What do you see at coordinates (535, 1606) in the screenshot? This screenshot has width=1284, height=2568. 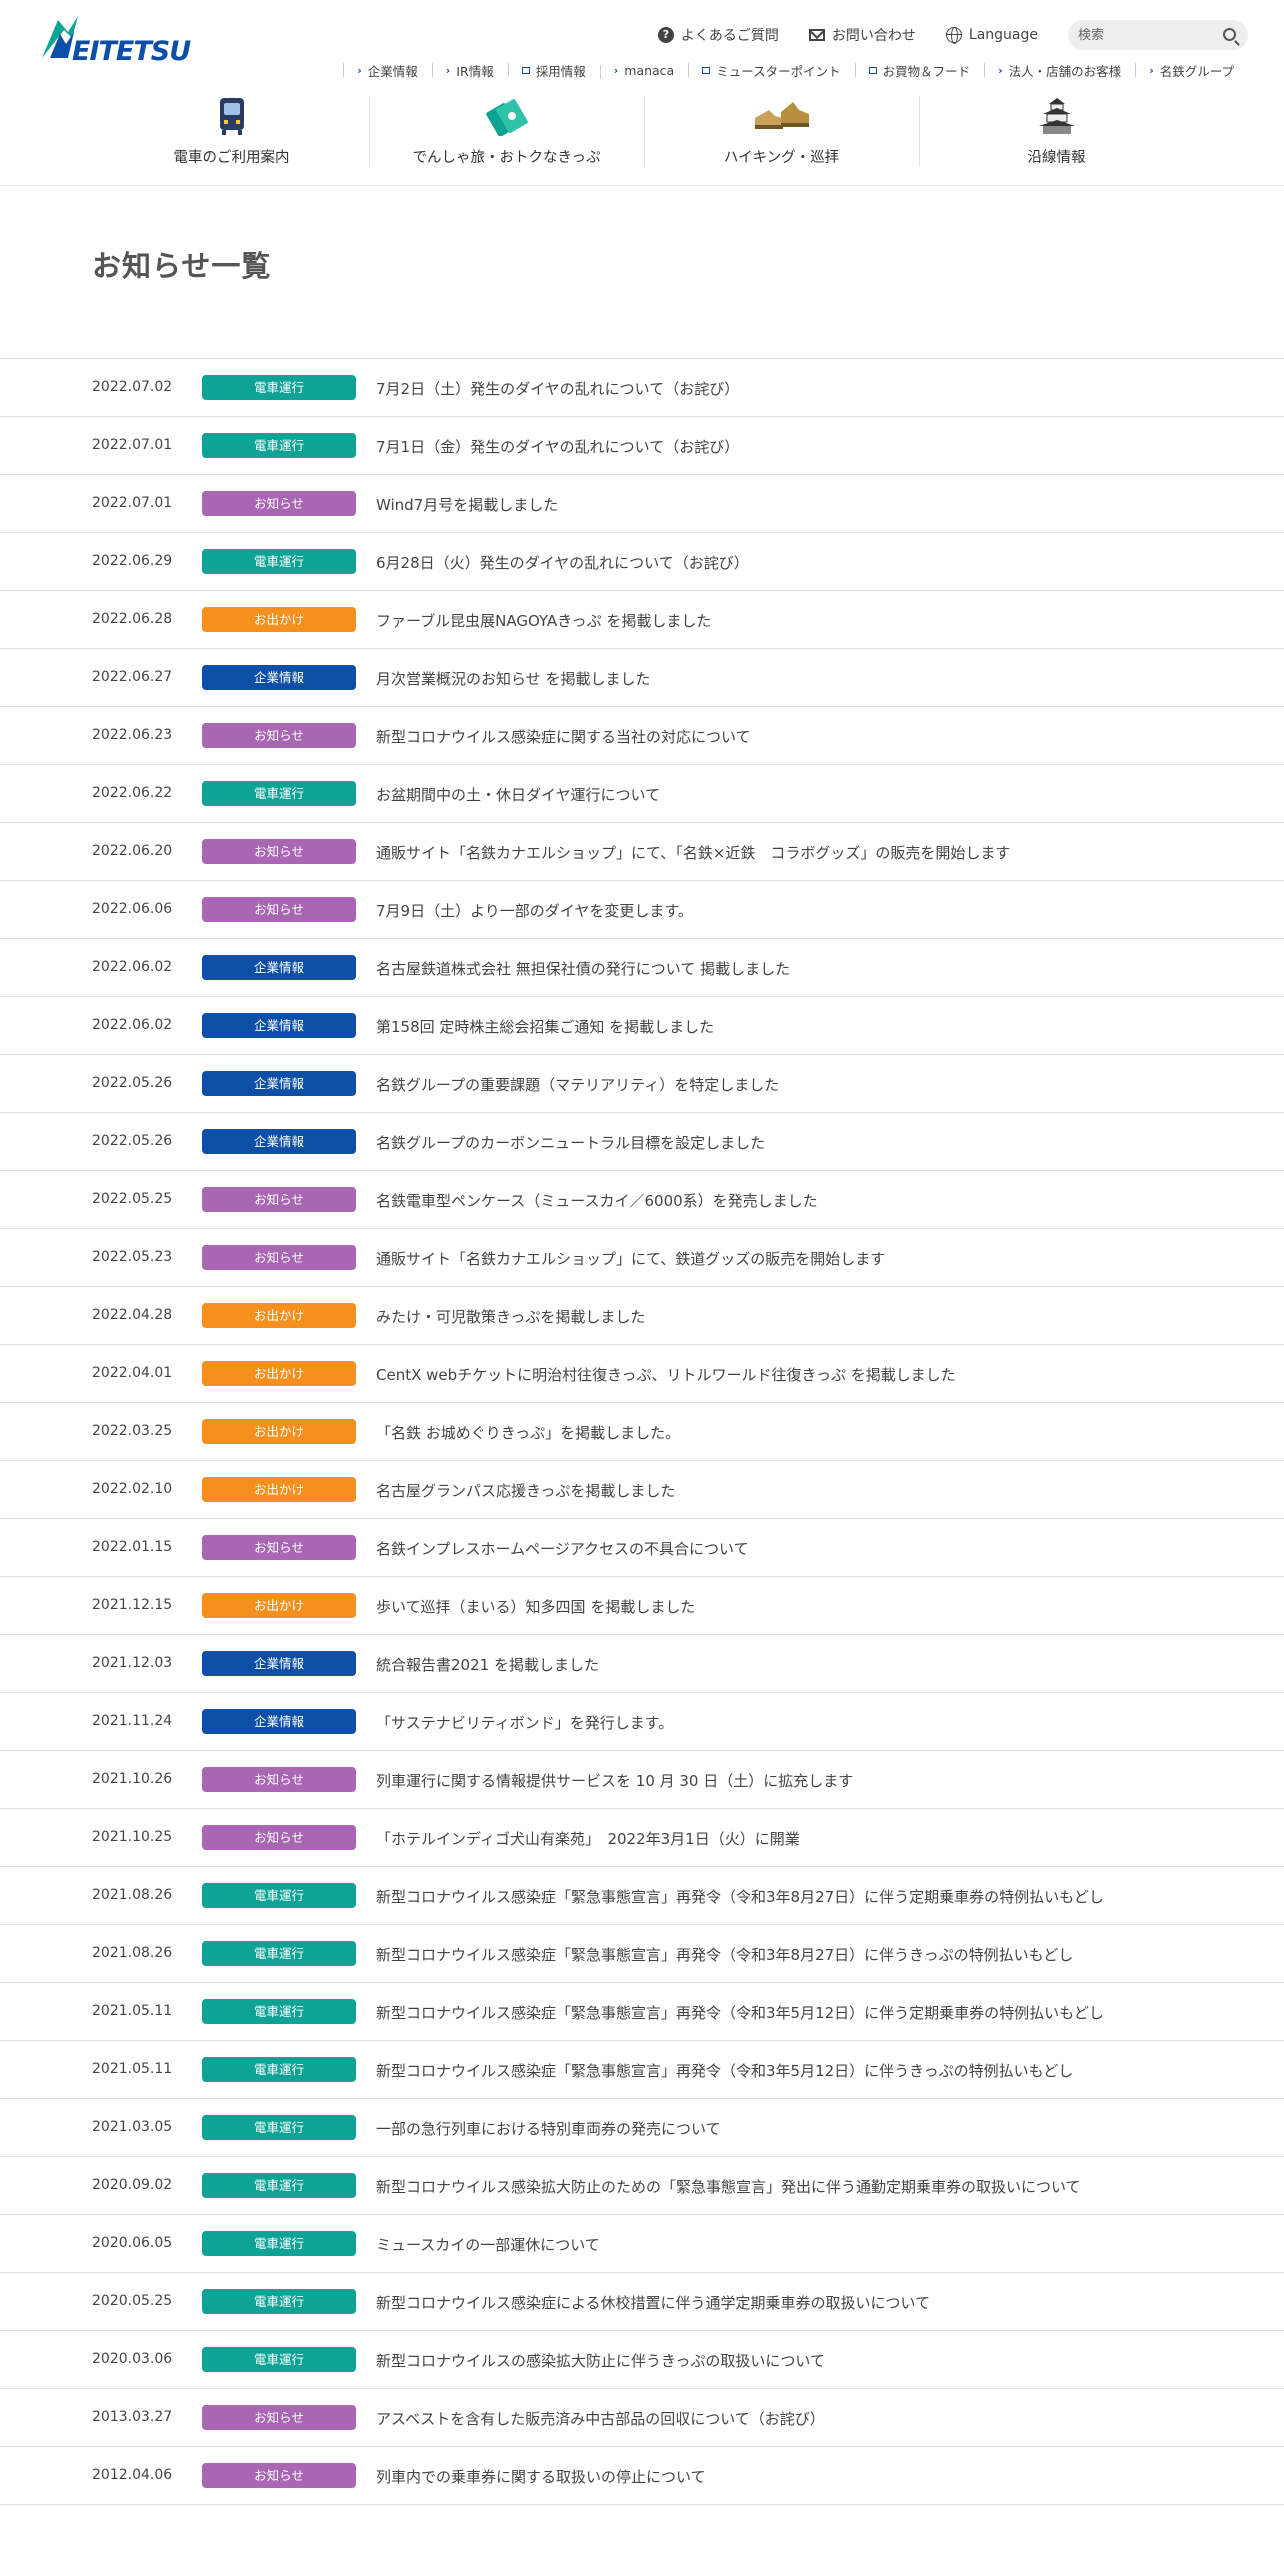 I see `news-title-link: 歩いて巡拝（まいる）知多四国 を掲載しました` at bounding box center [535, 1606].